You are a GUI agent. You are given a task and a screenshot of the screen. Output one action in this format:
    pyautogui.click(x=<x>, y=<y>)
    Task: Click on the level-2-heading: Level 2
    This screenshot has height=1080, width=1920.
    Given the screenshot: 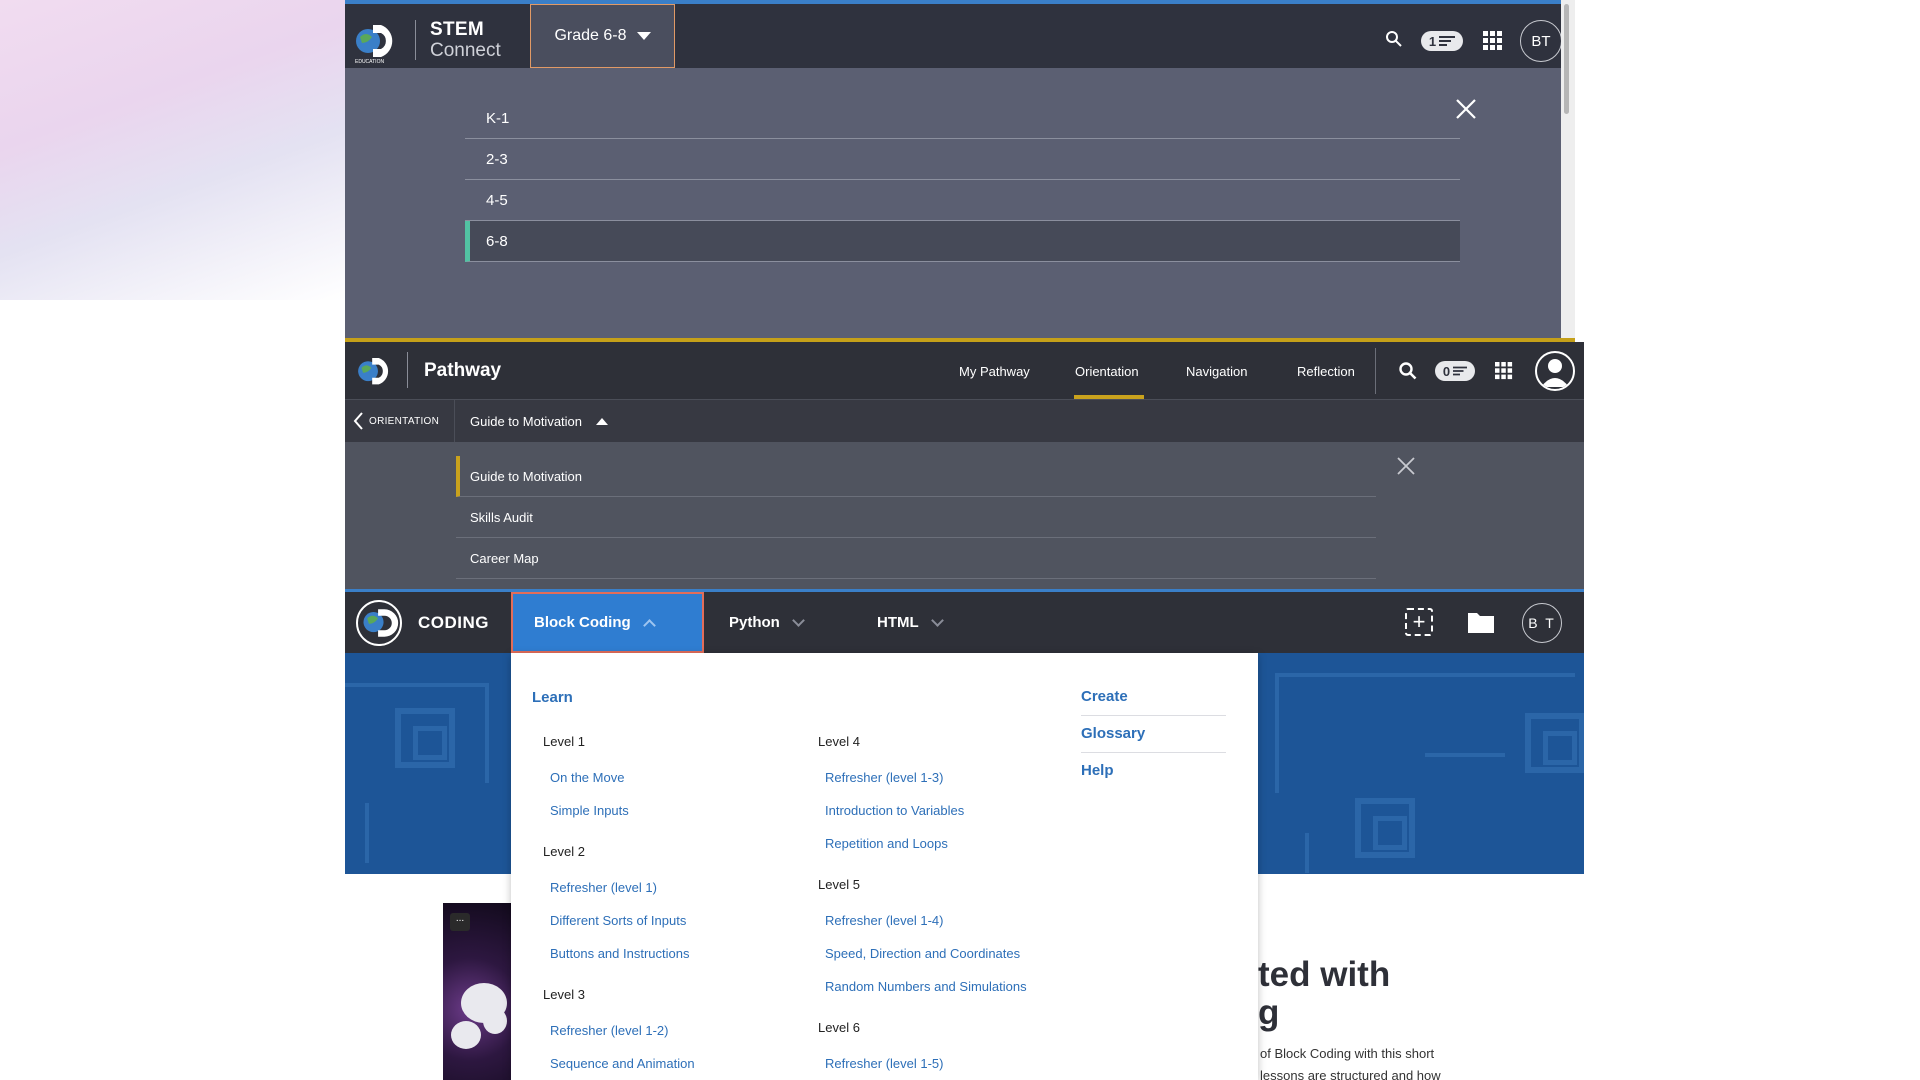 What is the action you would take?
    pyautogui.click(x=564, y=851)
    